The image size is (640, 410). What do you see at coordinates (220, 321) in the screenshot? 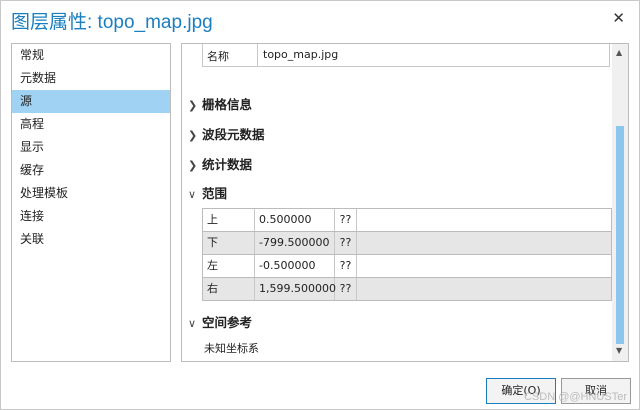
I see `section-spatial-reference: ∨ 空间参考` at bounding box center [220, 321].